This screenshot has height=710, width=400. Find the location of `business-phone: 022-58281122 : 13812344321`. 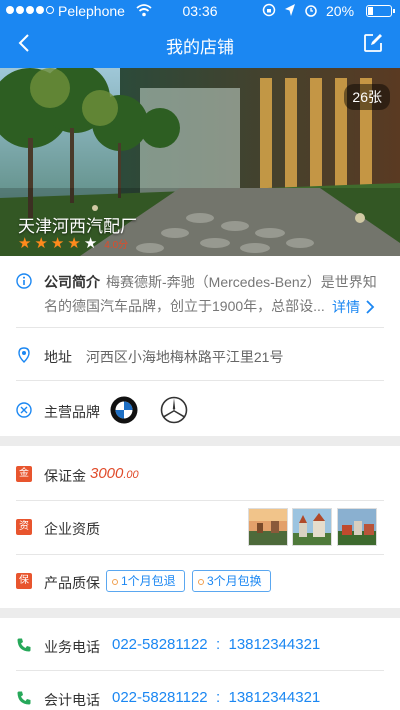

business-phone: 022-58281122 : 13812344321 is located at coordinates (216, 644).